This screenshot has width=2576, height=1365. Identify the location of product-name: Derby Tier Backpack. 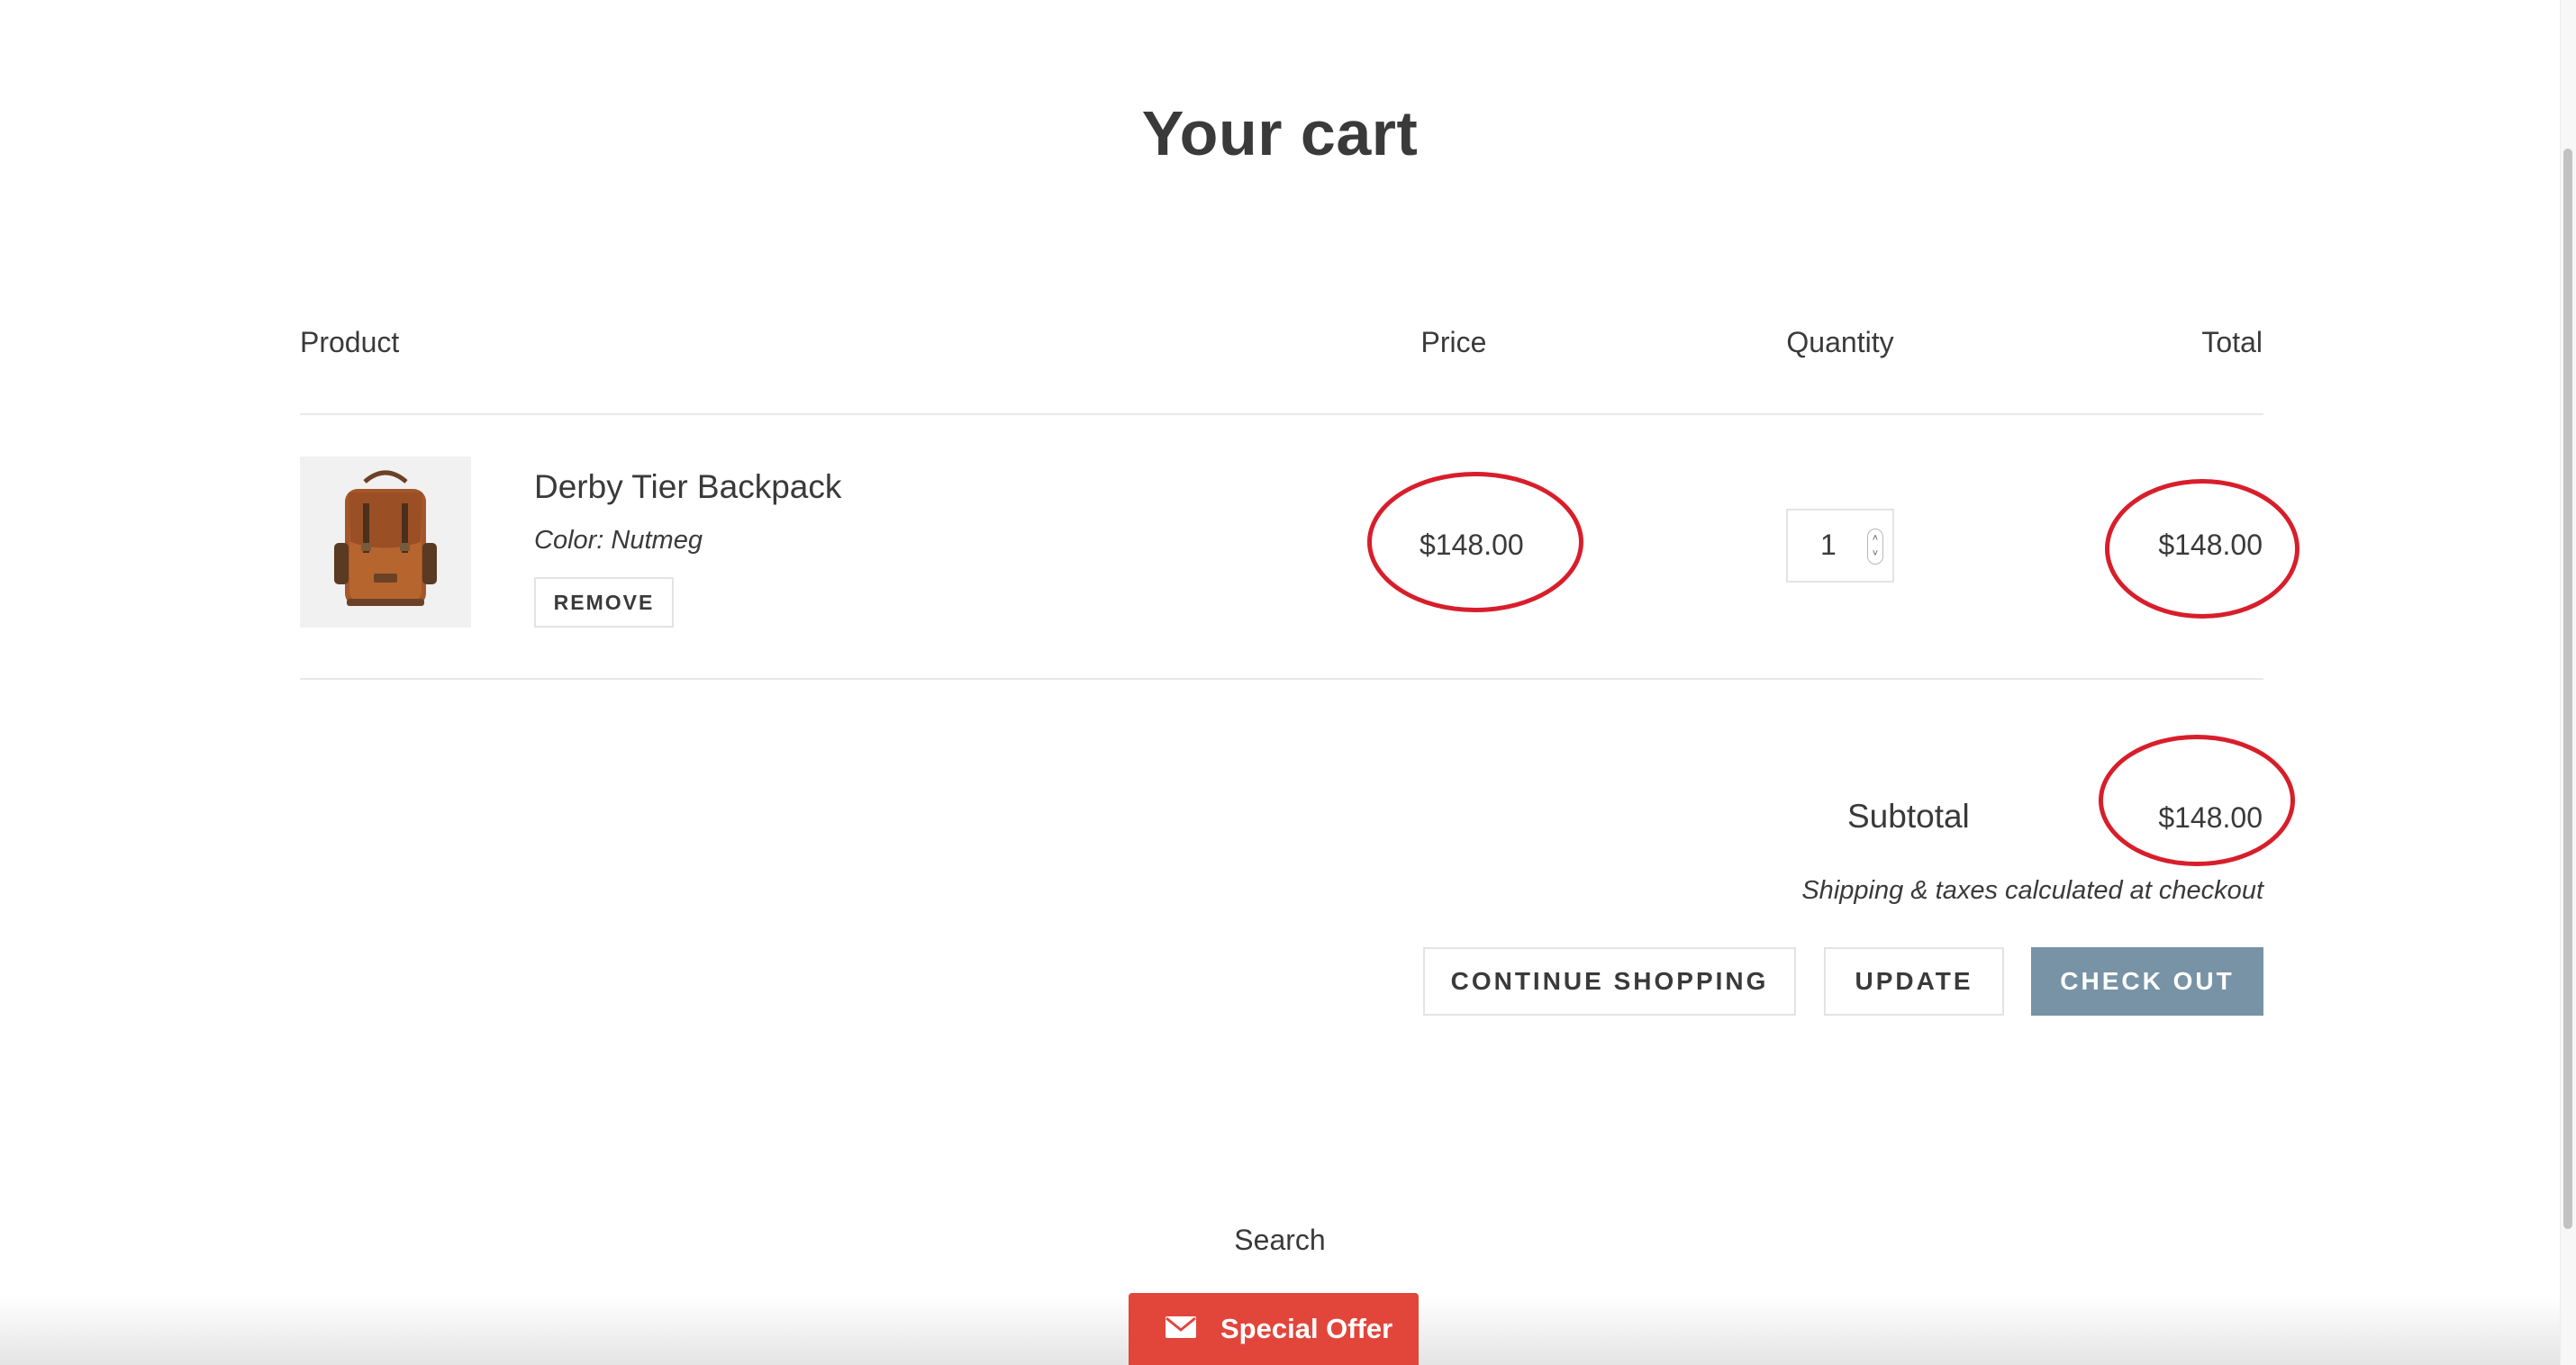
(687, 487).